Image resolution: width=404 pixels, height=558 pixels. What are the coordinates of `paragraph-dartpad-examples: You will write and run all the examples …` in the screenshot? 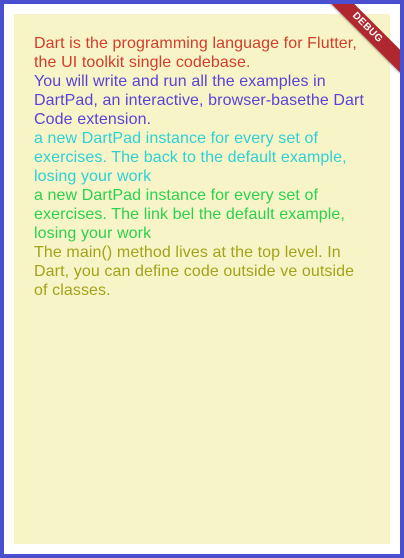 It's located at (199, 100).